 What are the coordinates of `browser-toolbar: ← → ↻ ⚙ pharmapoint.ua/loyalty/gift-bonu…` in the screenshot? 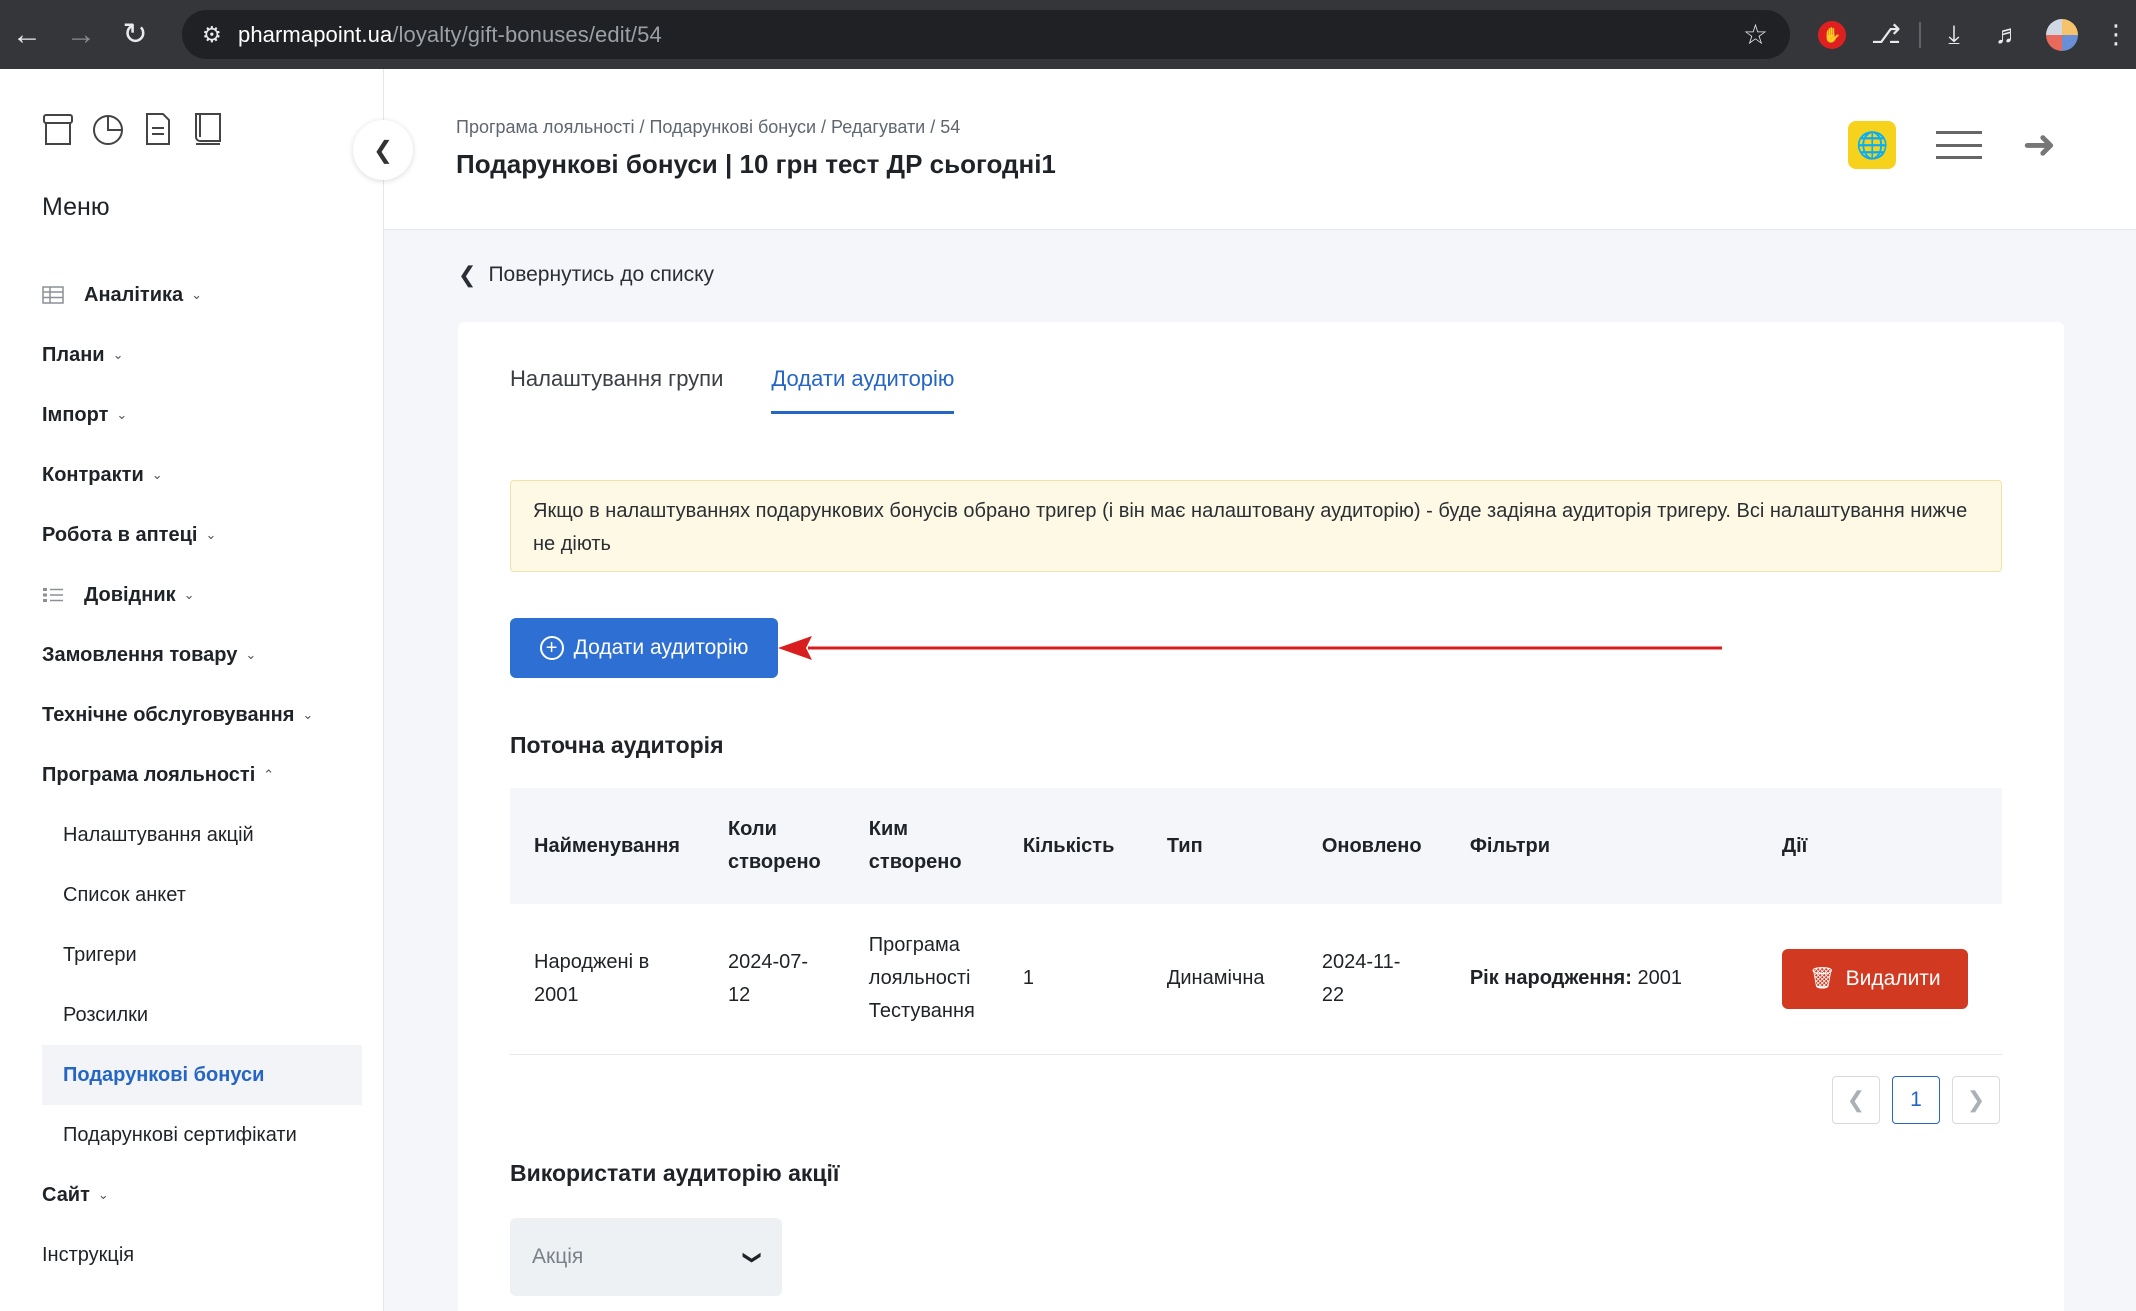 It's located at (1068, 34).